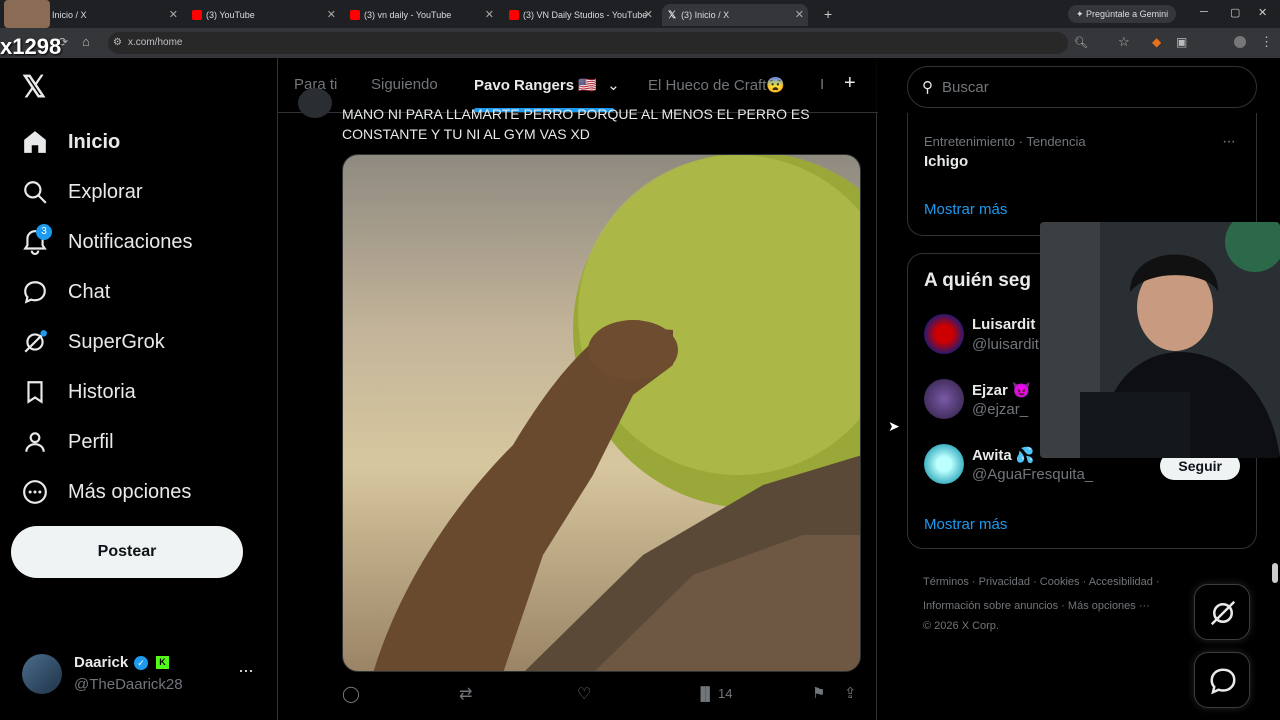 Image resolution: width=1280 pixels, height=720 pixels. Describe the element at coordinates (1156, 42) in the screenshot. I see `extension-icon: ◆` at that location.